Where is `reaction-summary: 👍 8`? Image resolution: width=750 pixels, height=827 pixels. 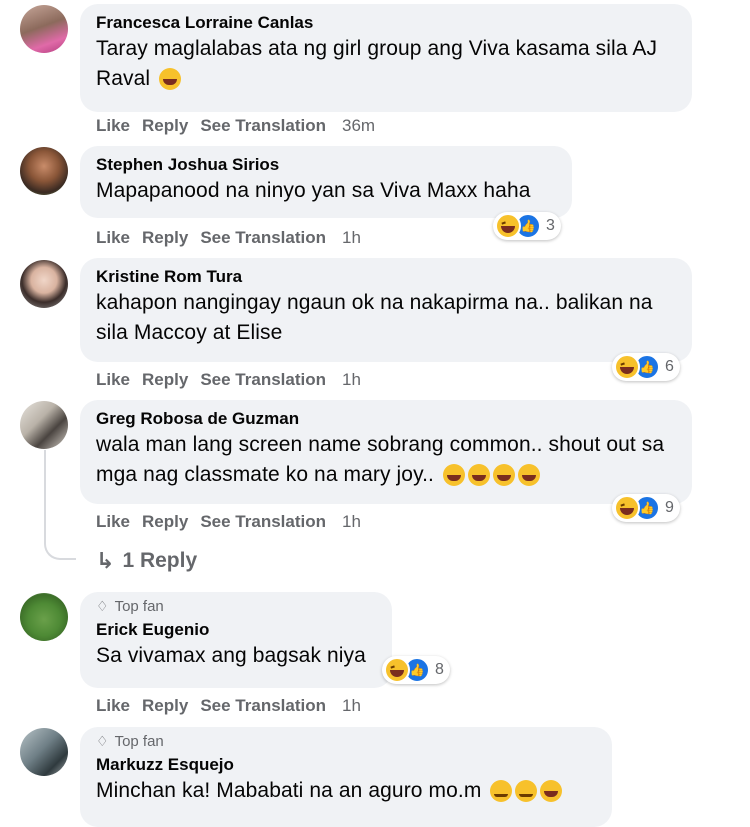 reaction-summary: 👍 8 is located at coordinates (416, 670).